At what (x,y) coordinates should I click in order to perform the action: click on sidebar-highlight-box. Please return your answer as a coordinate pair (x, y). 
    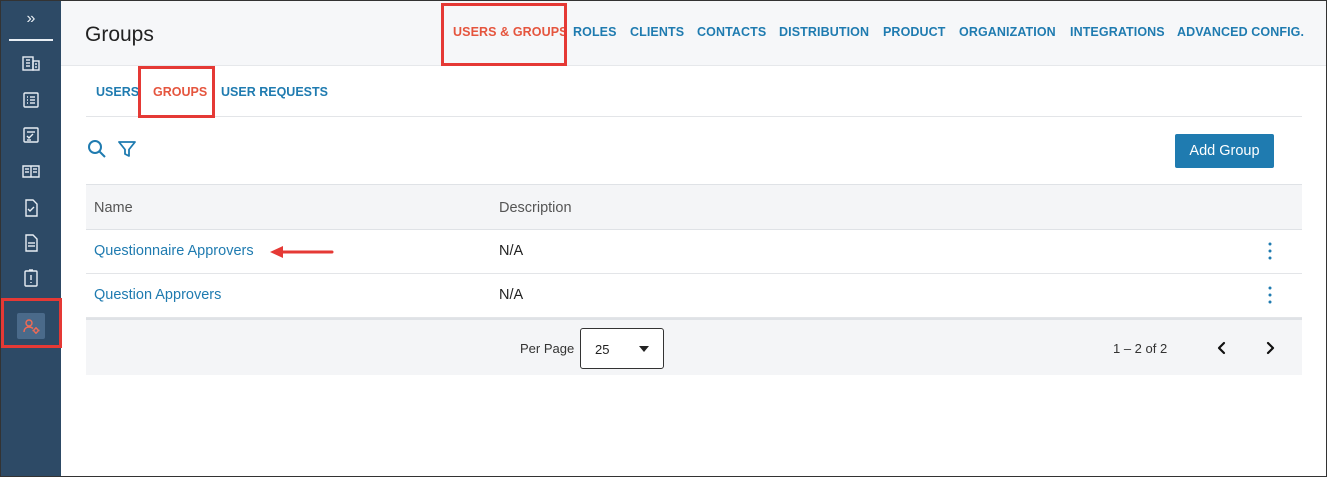
    Looking at the image, I should click on (31, 323).